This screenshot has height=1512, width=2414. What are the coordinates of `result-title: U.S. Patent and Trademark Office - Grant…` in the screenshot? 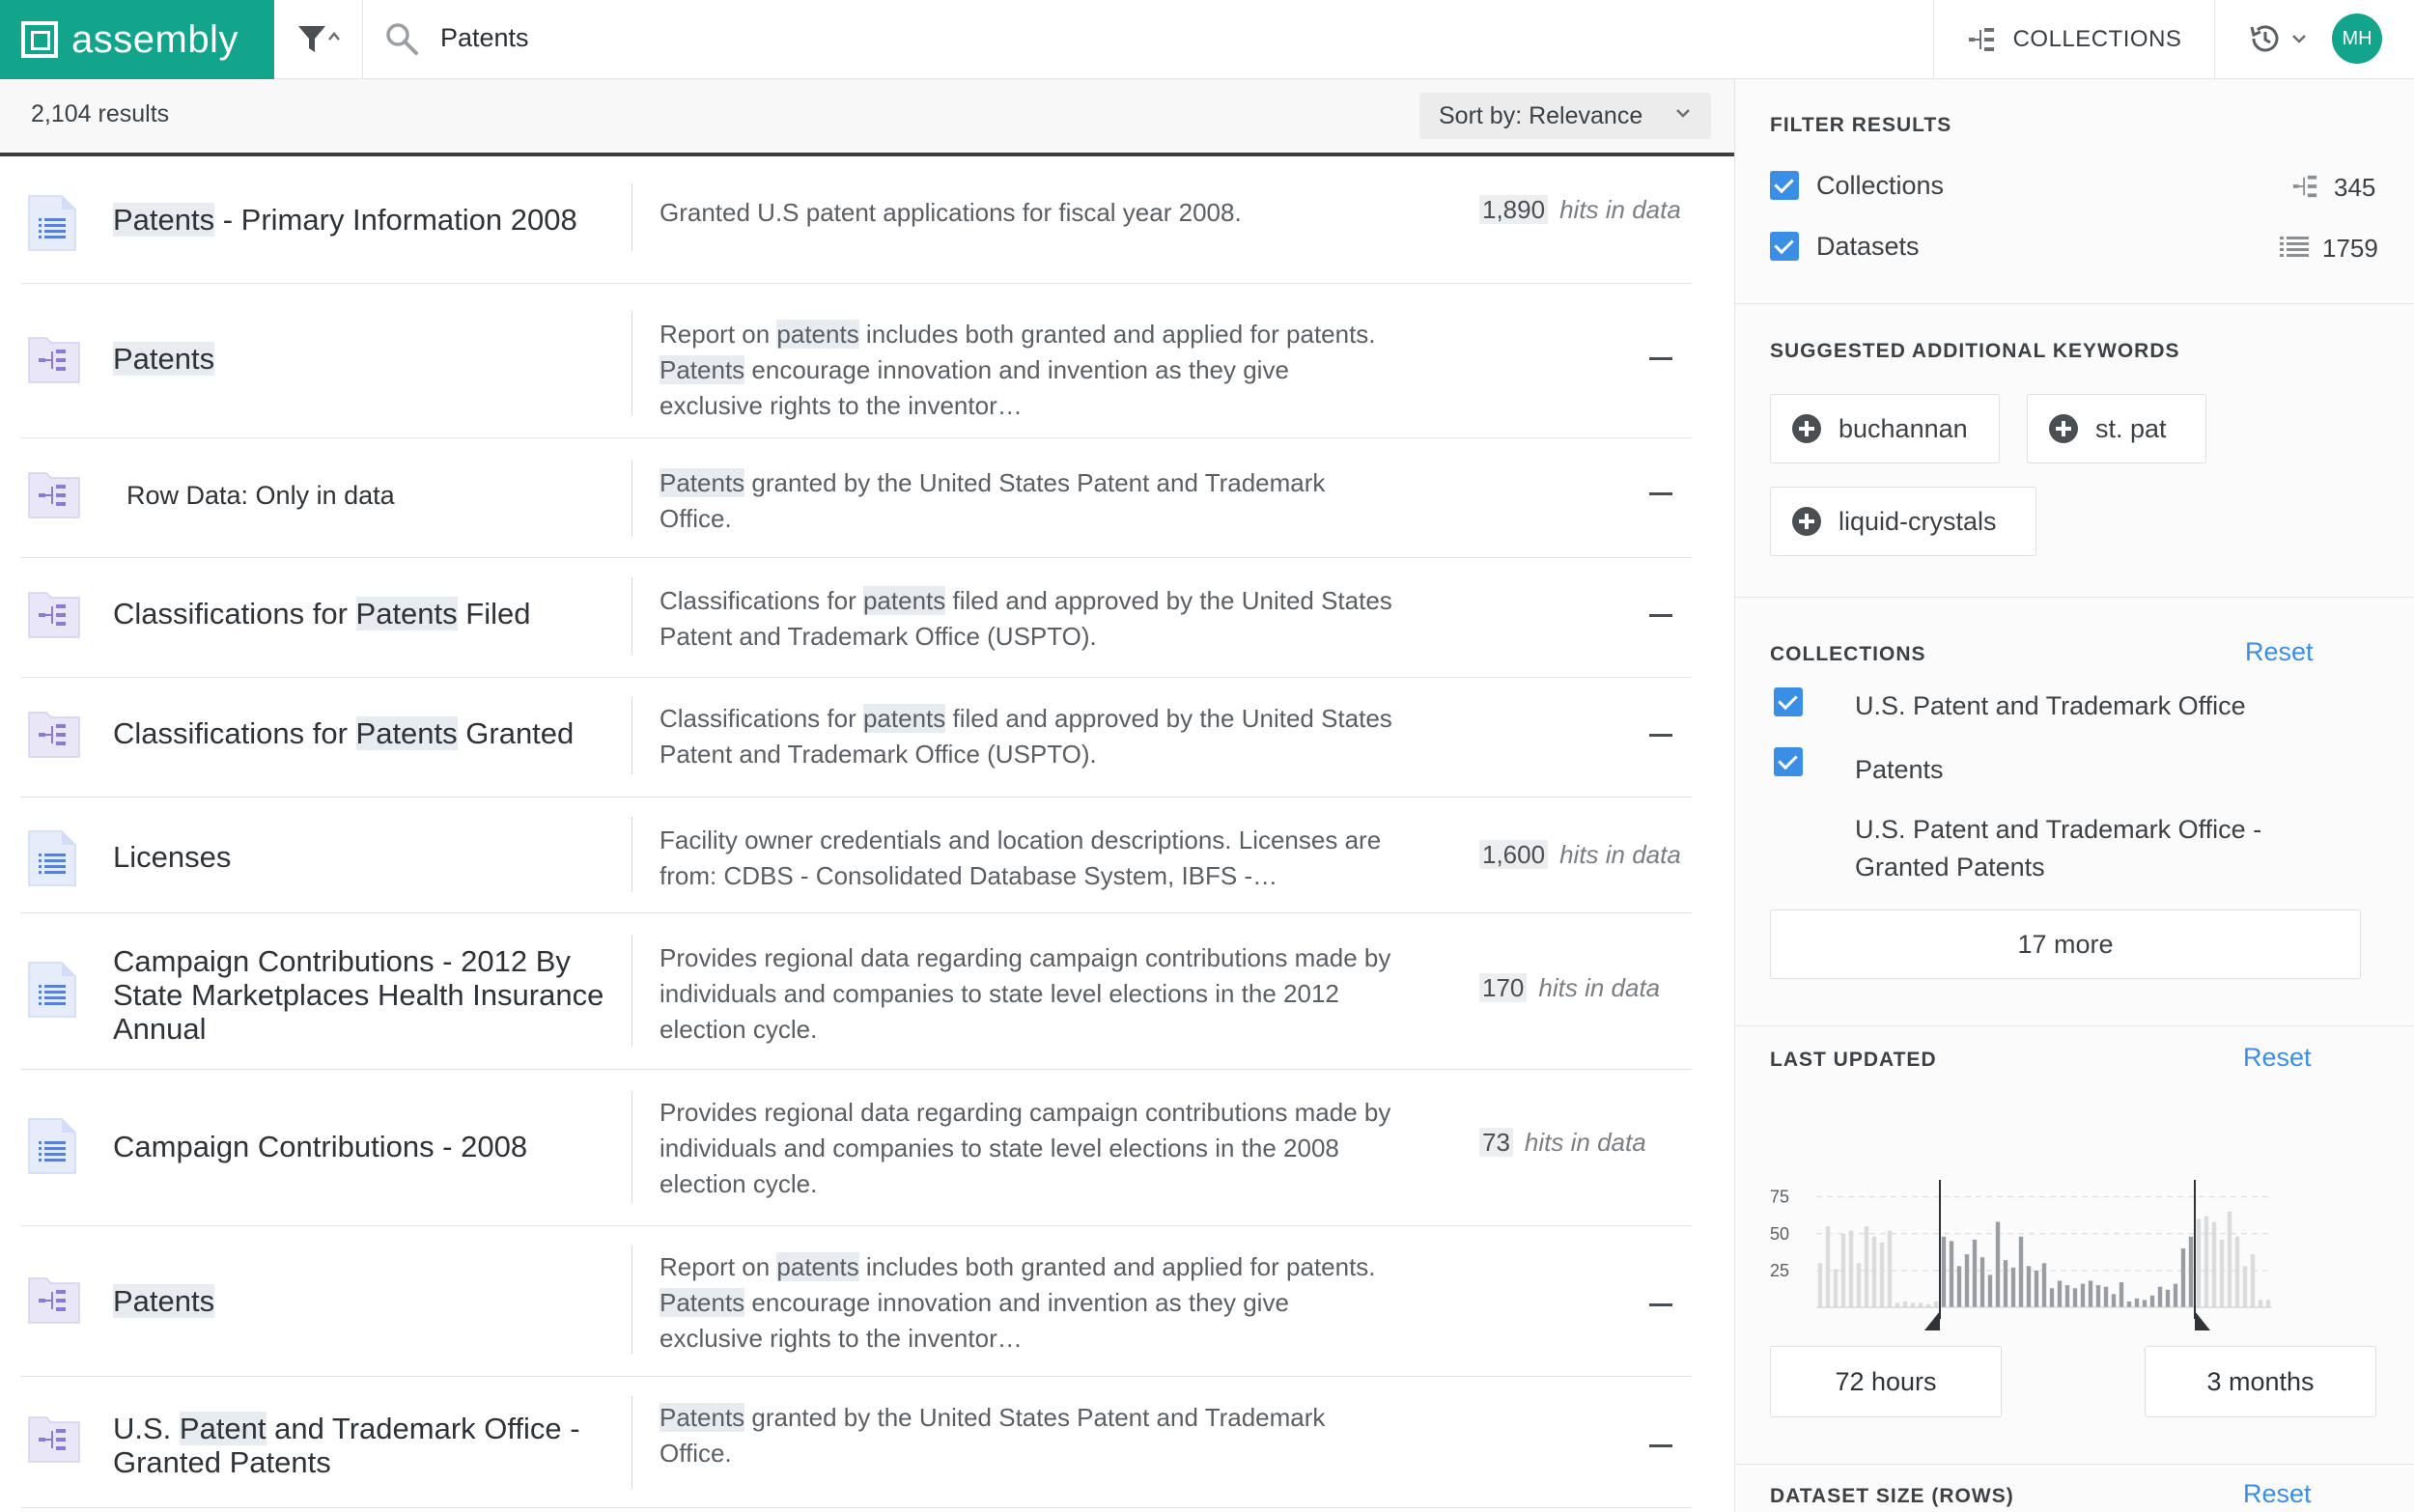 It's located at (364, 1446).